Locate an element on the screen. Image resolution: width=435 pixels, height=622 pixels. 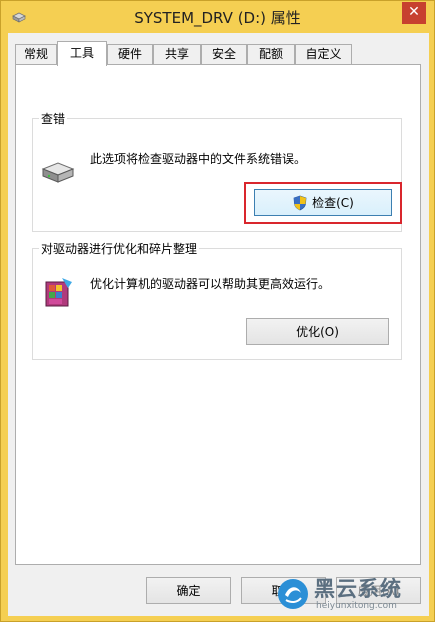
close-button: ✕ is located at coordinates (414, 13).